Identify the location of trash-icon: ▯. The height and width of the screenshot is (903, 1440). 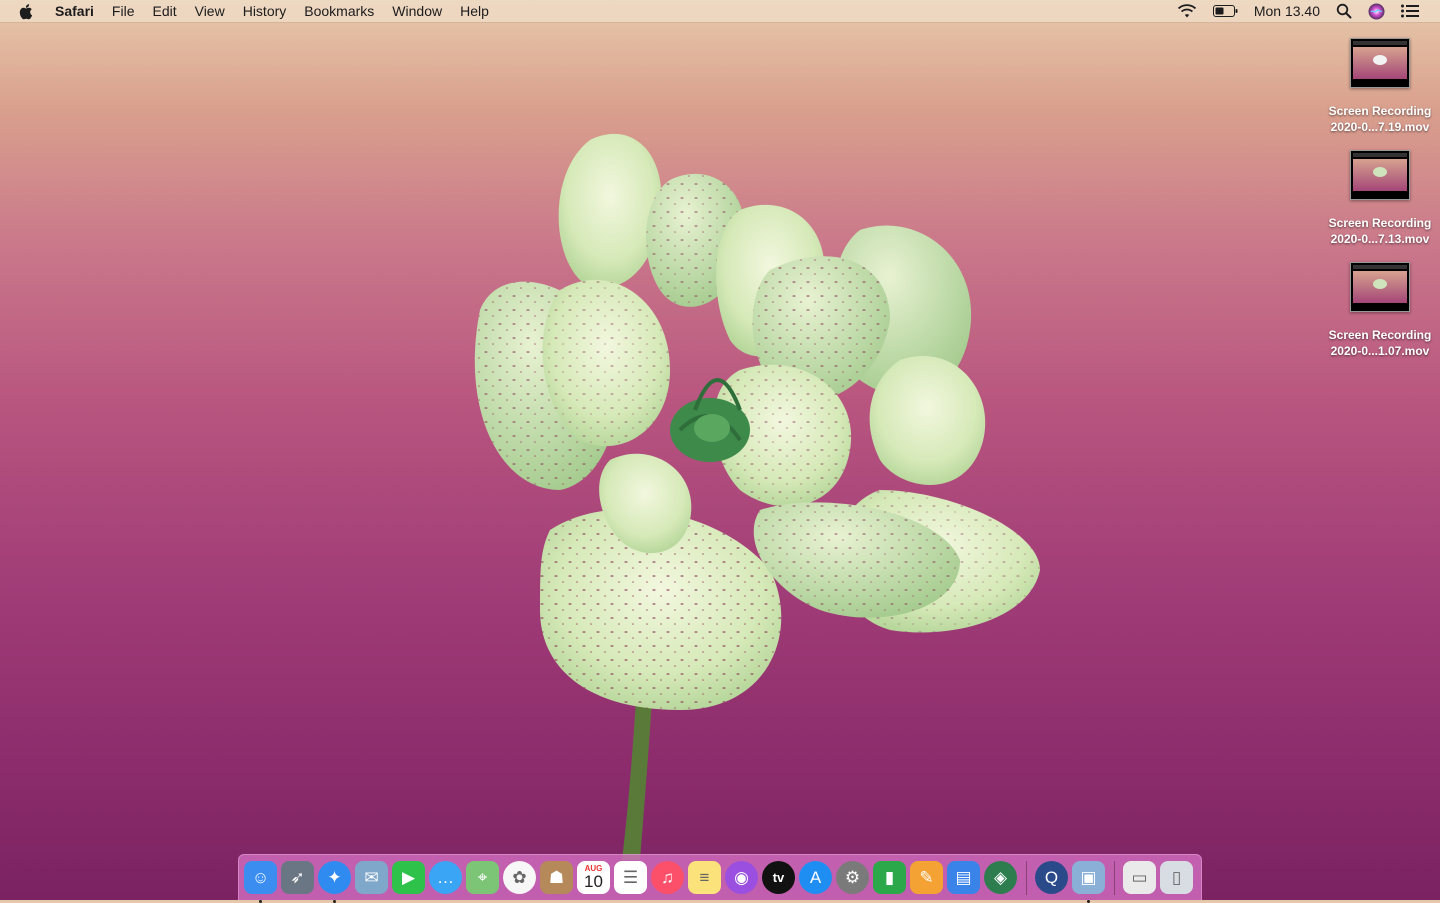
(1176, 877).